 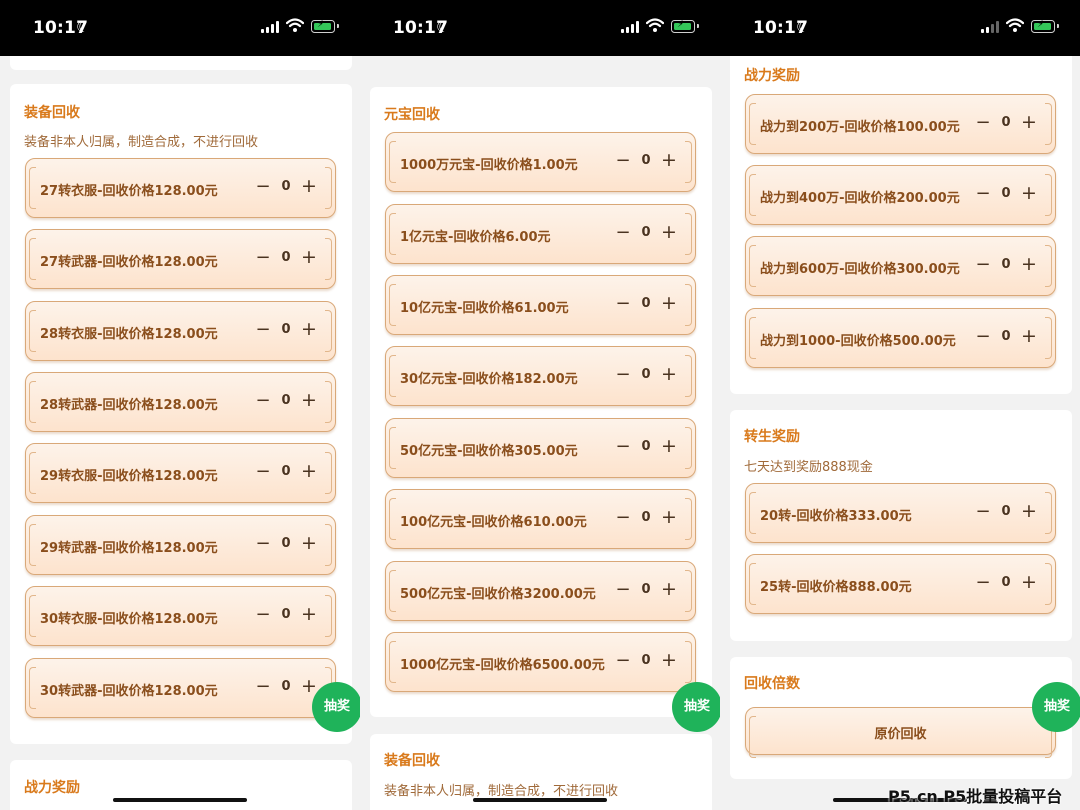 I want to click on item-label: 战力到200万-回收价格100.00元, so click(x=860, y=127).